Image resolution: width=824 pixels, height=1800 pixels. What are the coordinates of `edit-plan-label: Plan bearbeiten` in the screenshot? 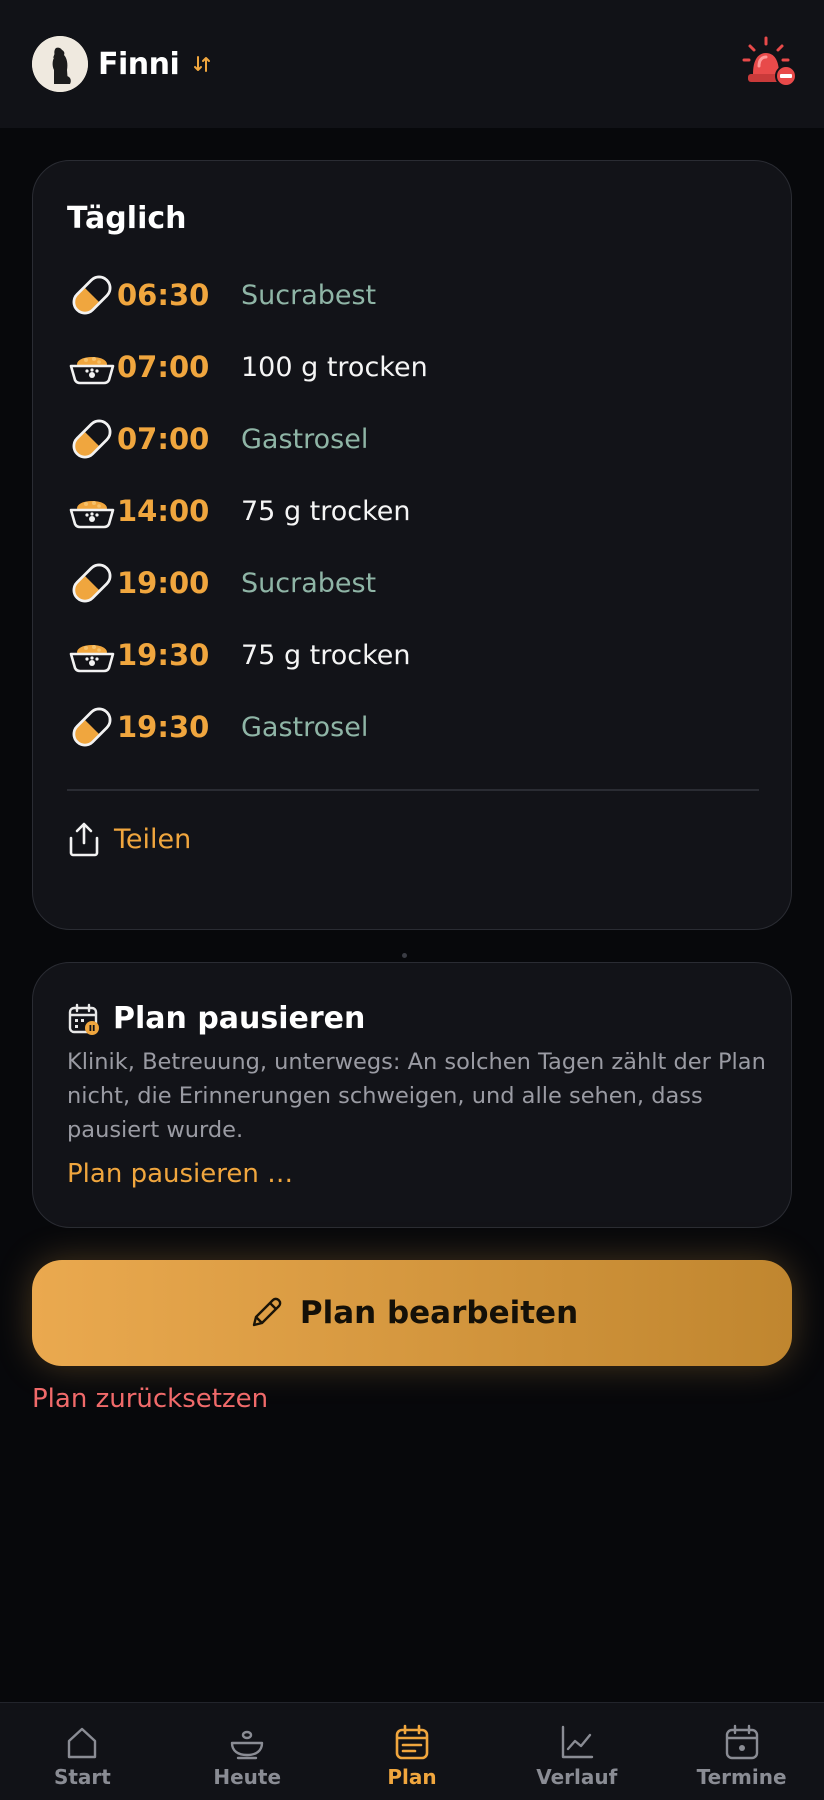 It's located at (439, 1313).